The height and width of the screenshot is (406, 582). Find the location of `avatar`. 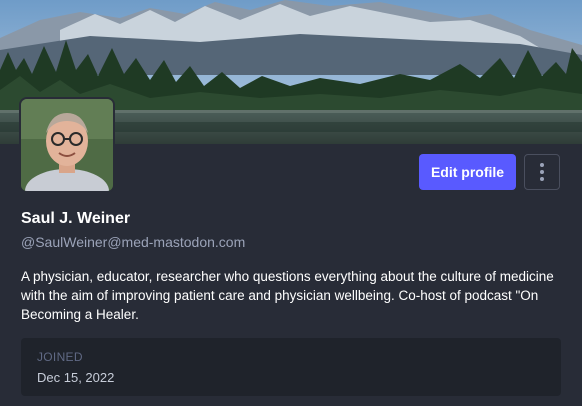

avatar is located at coordinates (67, 145).